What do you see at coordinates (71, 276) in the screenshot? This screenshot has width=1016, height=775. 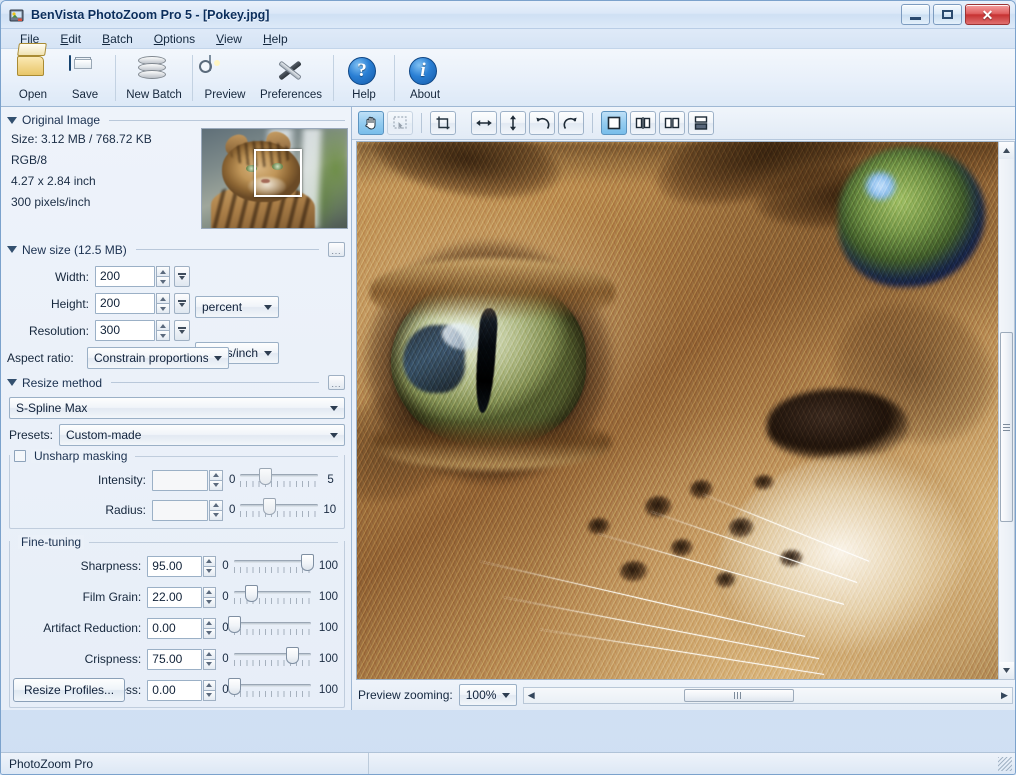 I see `width-label: Width:` at bounding box center [71, 276].